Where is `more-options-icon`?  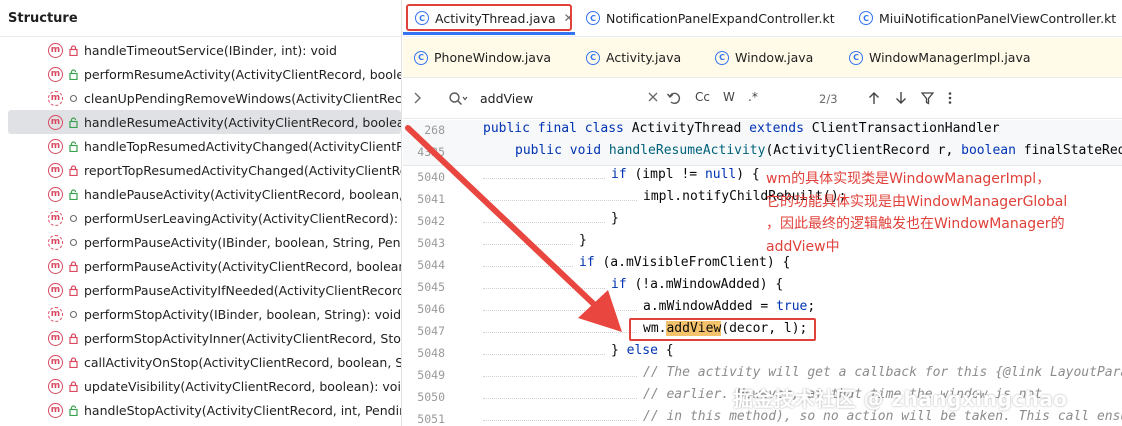
more-options-icon is located at coordinates (950, 99).